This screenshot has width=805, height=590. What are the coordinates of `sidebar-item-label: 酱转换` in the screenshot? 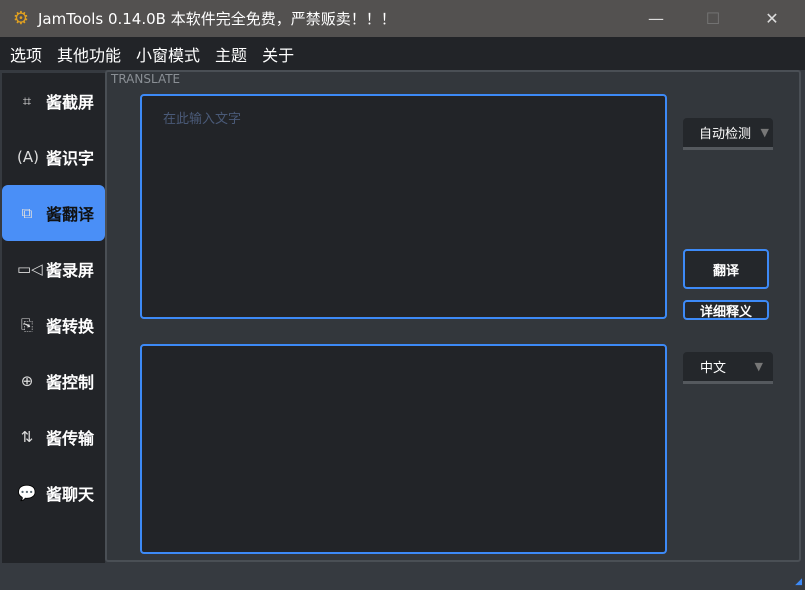 It's located at (70, 326).